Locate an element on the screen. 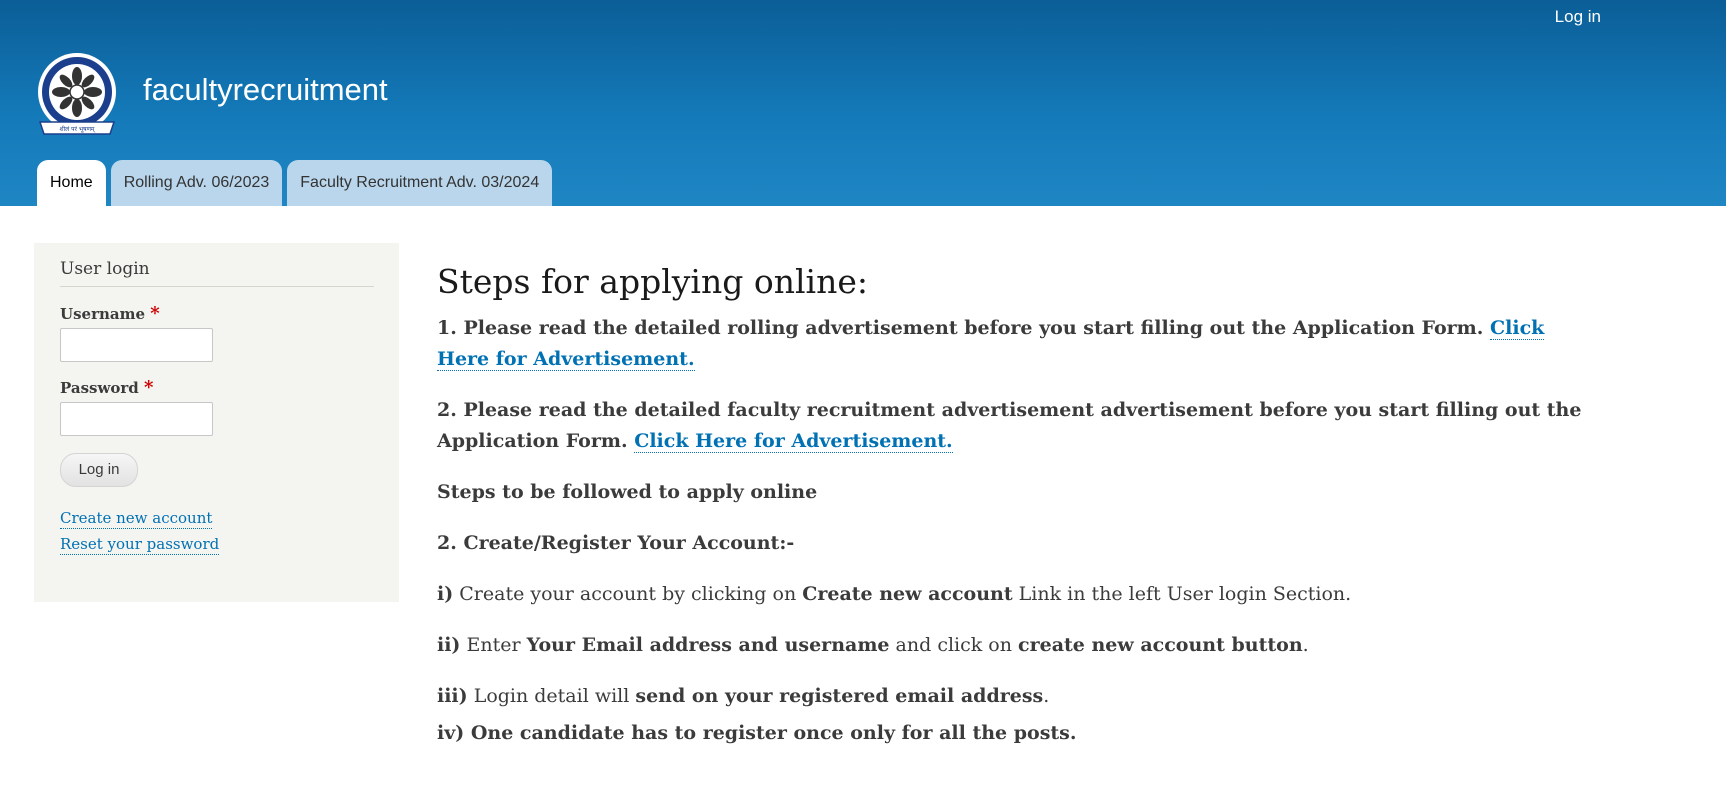 The image size is (1726, 795). tab-faculty-recruitment-adv: Faculty Recruitment Adv. 03/2024 is located at coordinates (420, 183).